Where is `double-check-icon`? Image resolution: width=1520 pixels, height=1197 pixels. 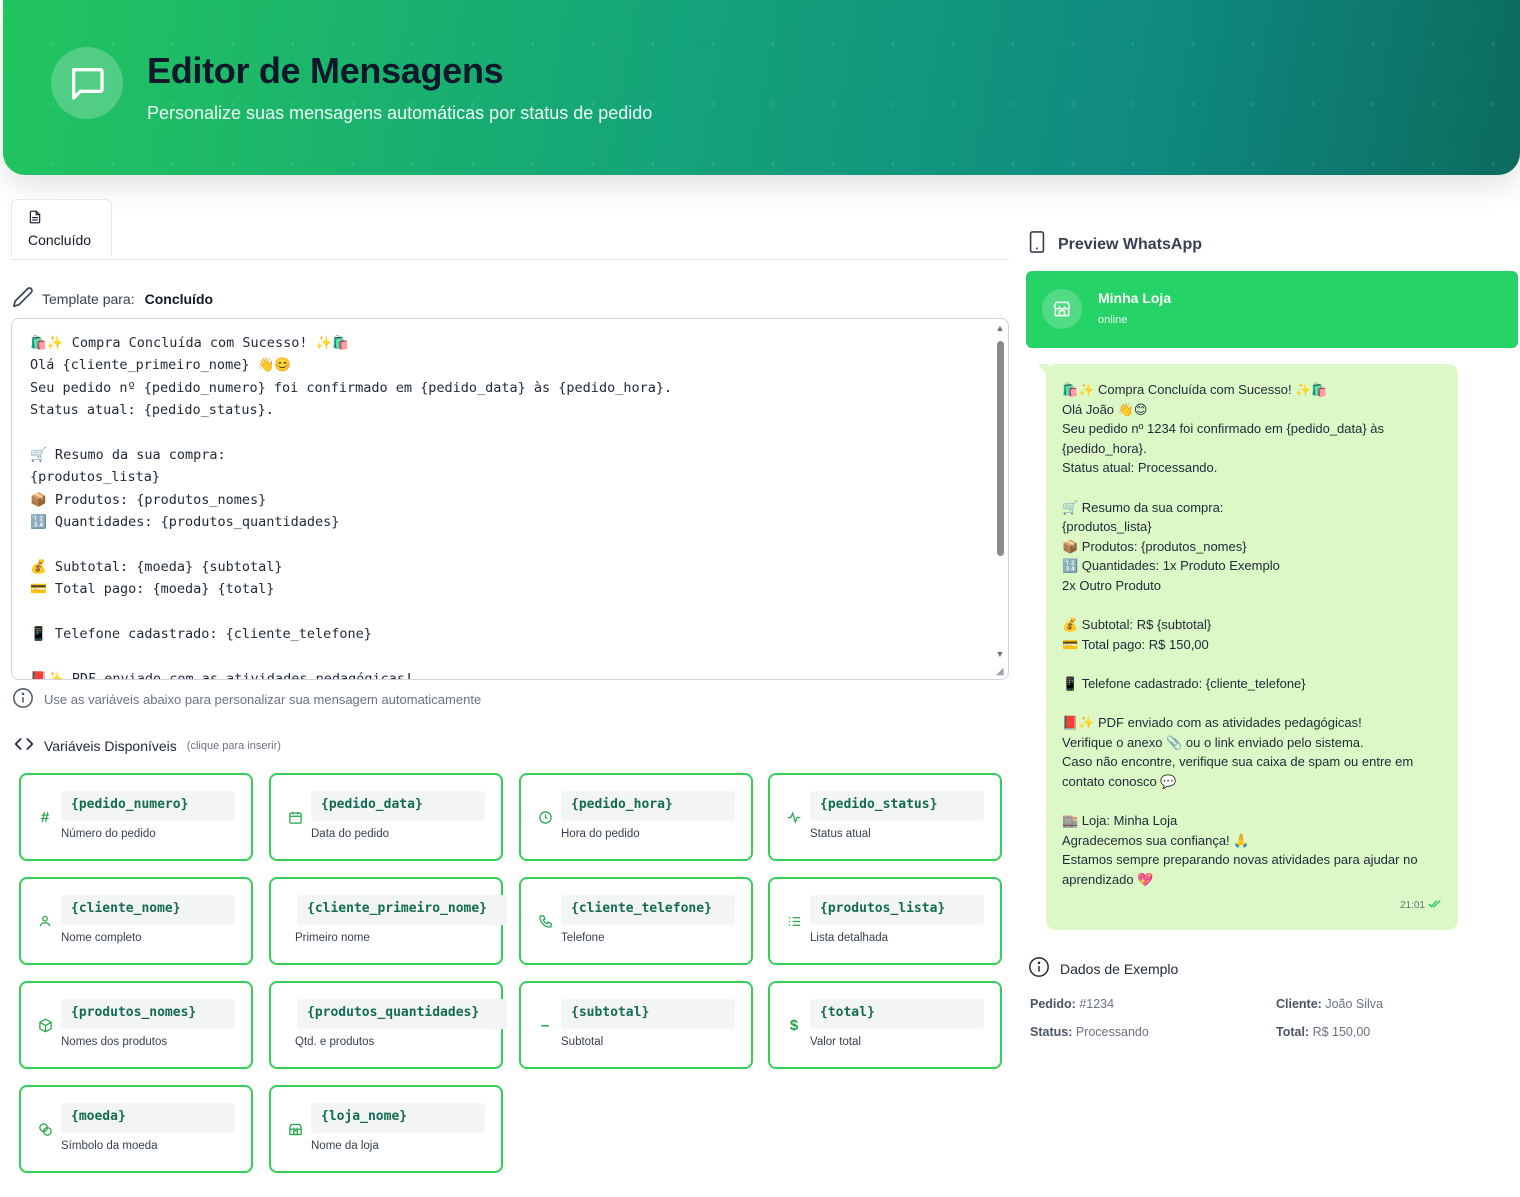 double-check-icon is located at coordinates (1435, 905).